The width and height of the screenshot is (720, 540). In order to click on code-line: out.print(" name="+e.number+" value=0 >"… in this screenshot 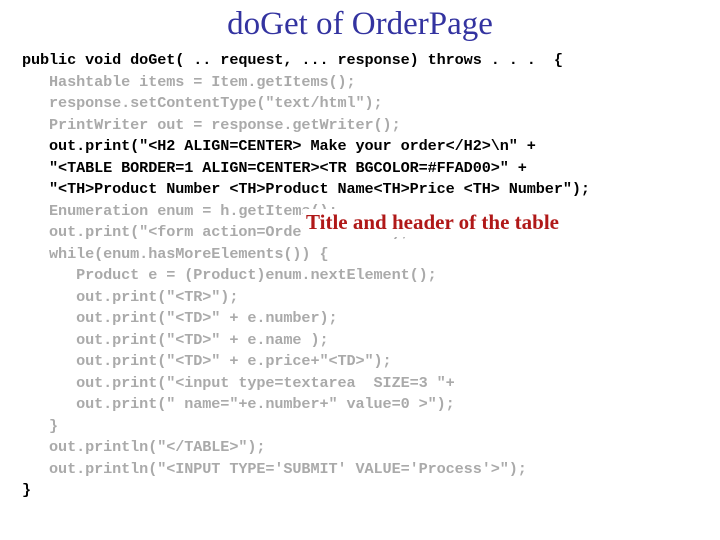, I will do `click(238, 404)`.